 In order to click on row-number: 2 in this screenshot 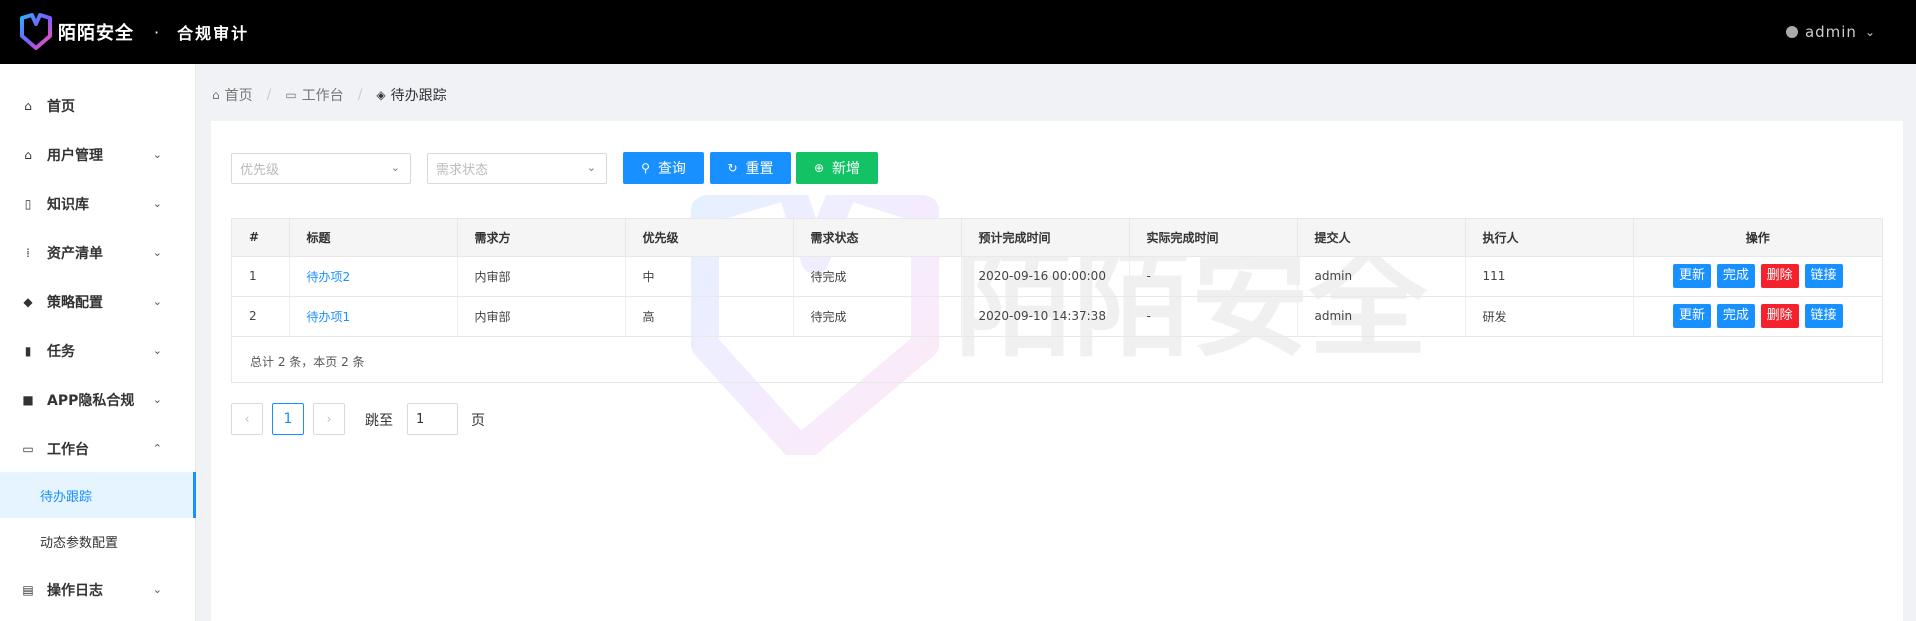, I will do `click(261, 316)`.